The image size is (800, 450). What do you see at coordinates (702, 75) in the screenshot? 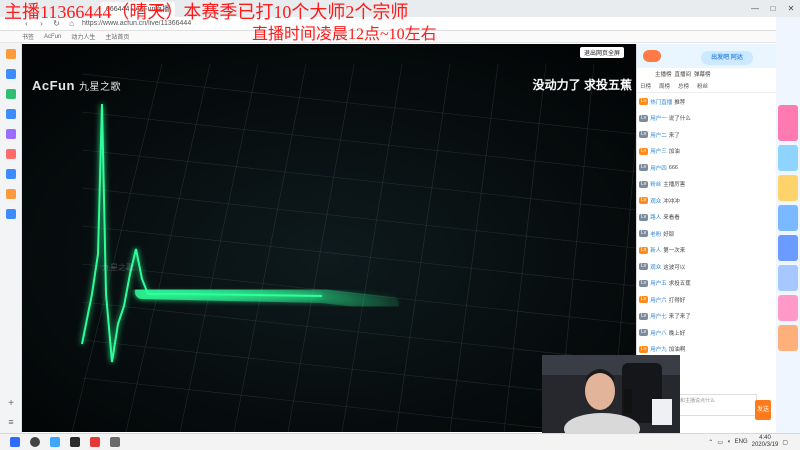
I see `tab-danmaku-rank: 弹幕榜` at bounding box center [702, 75].